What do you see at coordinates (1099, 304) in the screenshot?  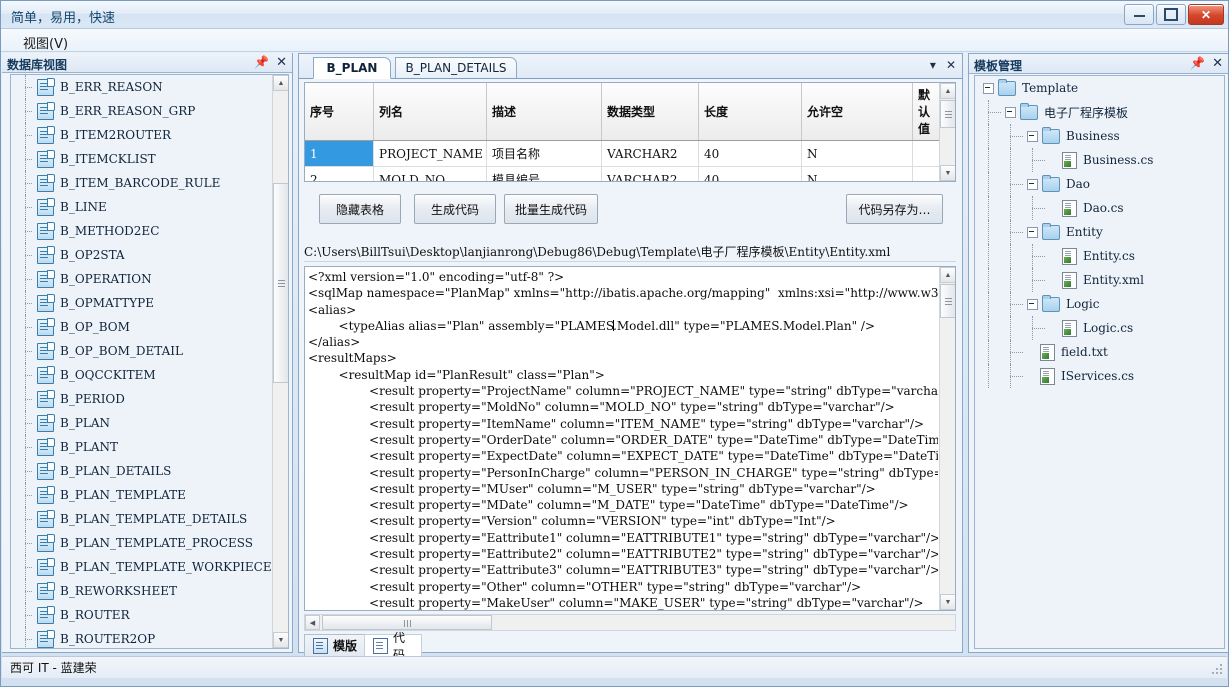 I see `template-tree-item: Logic` at bounding box center [1099, 304].